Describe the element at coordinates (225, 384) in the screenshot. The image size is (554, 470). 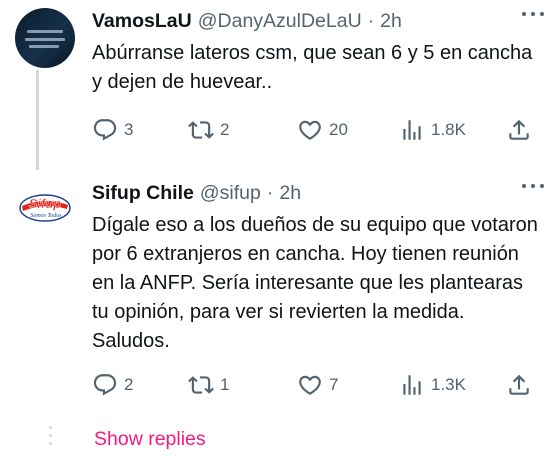
I see `retweet-count: 1` at that location.